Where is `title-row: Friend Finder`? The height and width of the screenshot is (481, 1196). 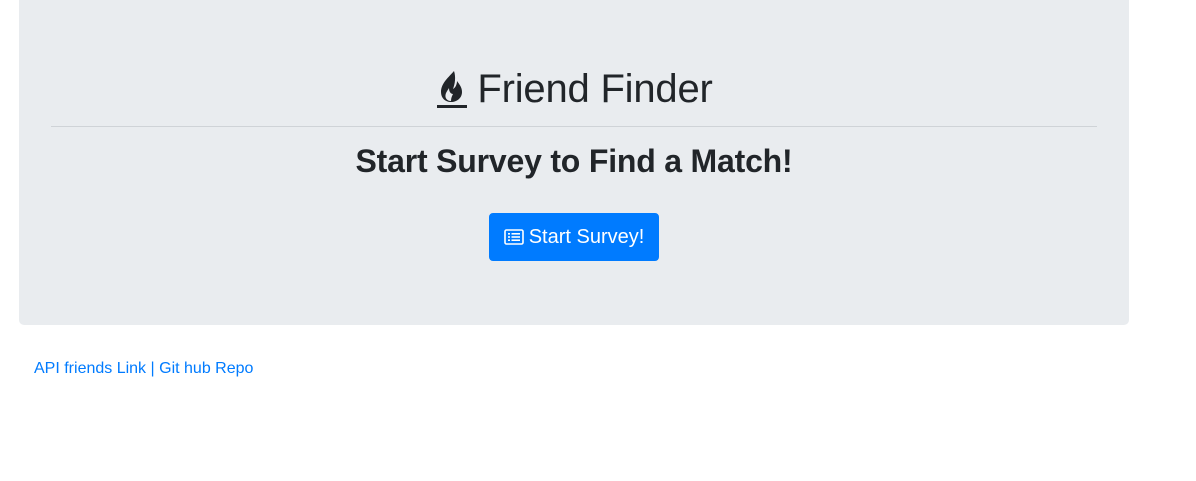 title-row: Friend Finder is located at coordinates (574, 89).